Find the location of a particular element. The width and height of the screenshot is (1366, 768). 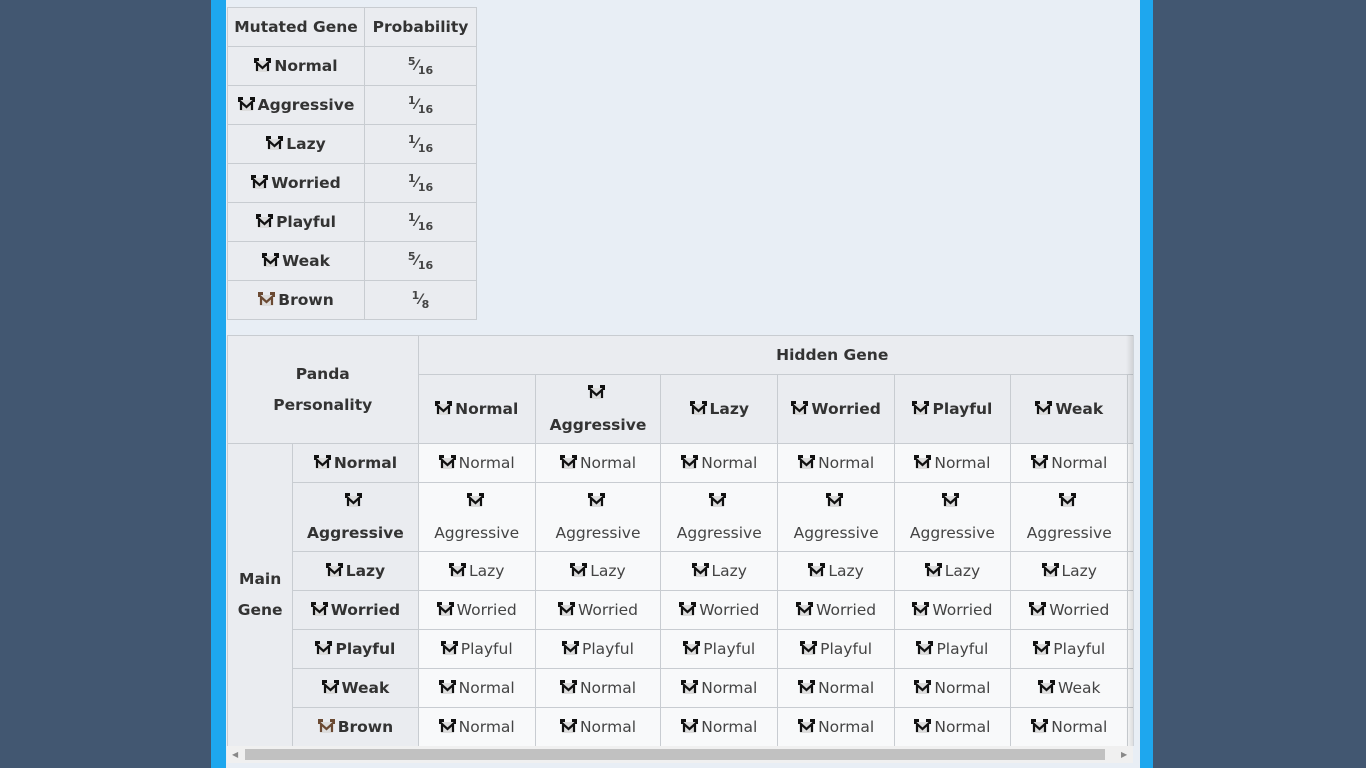

denominator: 8 is located at coordinates (425, 304).